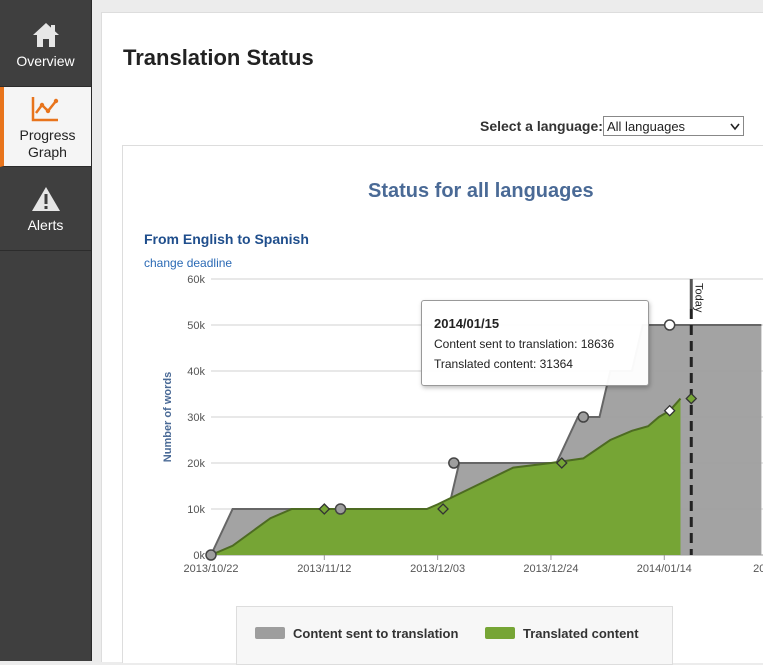  Describe the element at coordinates (270, 633) in the screenshot. I see `legend-swatch-sent` at that location.